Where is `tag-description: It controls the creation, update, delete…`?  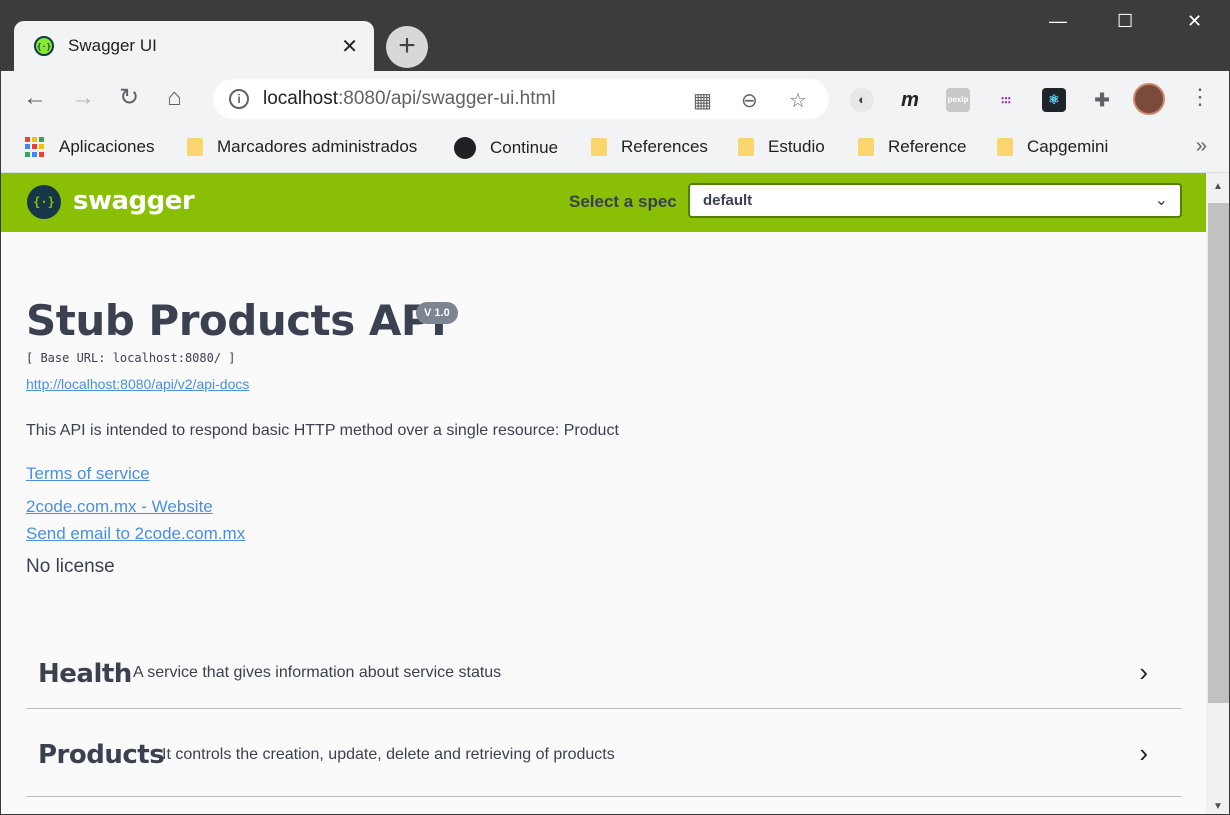 tag-description: It controls the creation, update, delete… is located at coordinates (388, 754).